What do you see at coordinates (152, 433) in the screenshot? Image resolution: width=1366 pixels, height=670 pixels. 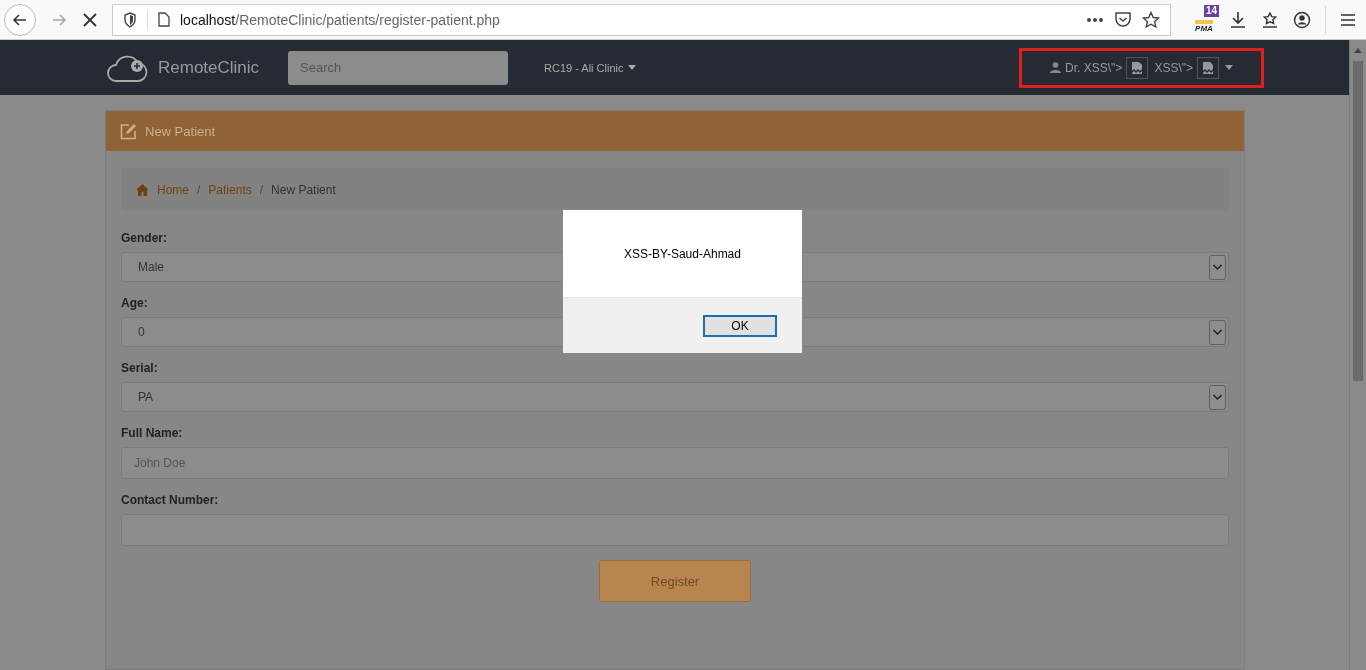 I see `field-label: Full Name:` at bounding box center [152, 433].